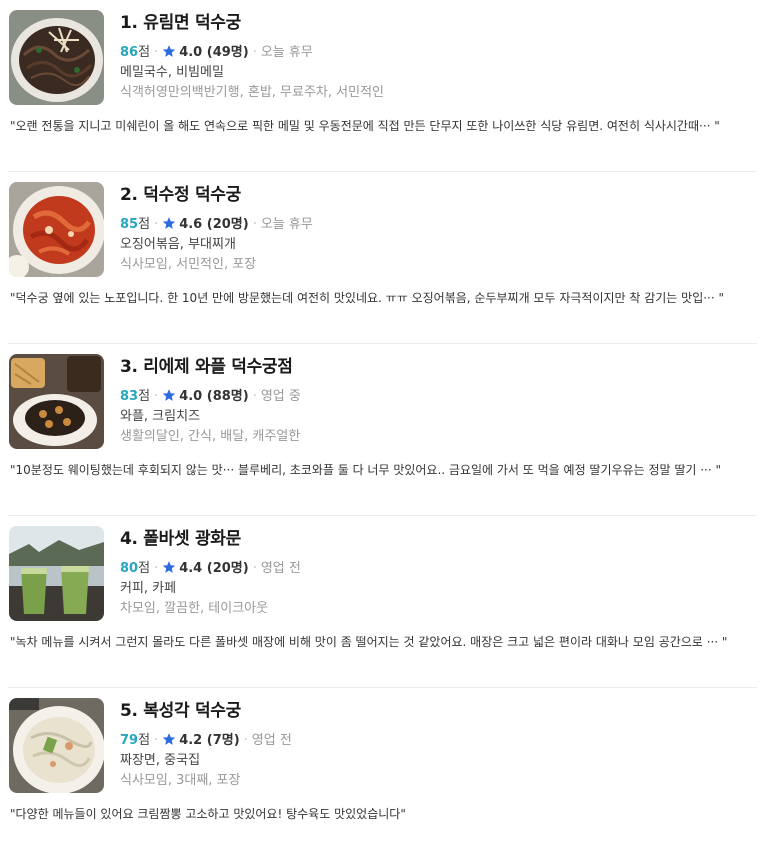 The image size is (767, 860). What do you see at coordinates (160, 760) in the screenshot?
I see `menu-categories: 짜장면, 중국집` at bounding box center [160, 760].